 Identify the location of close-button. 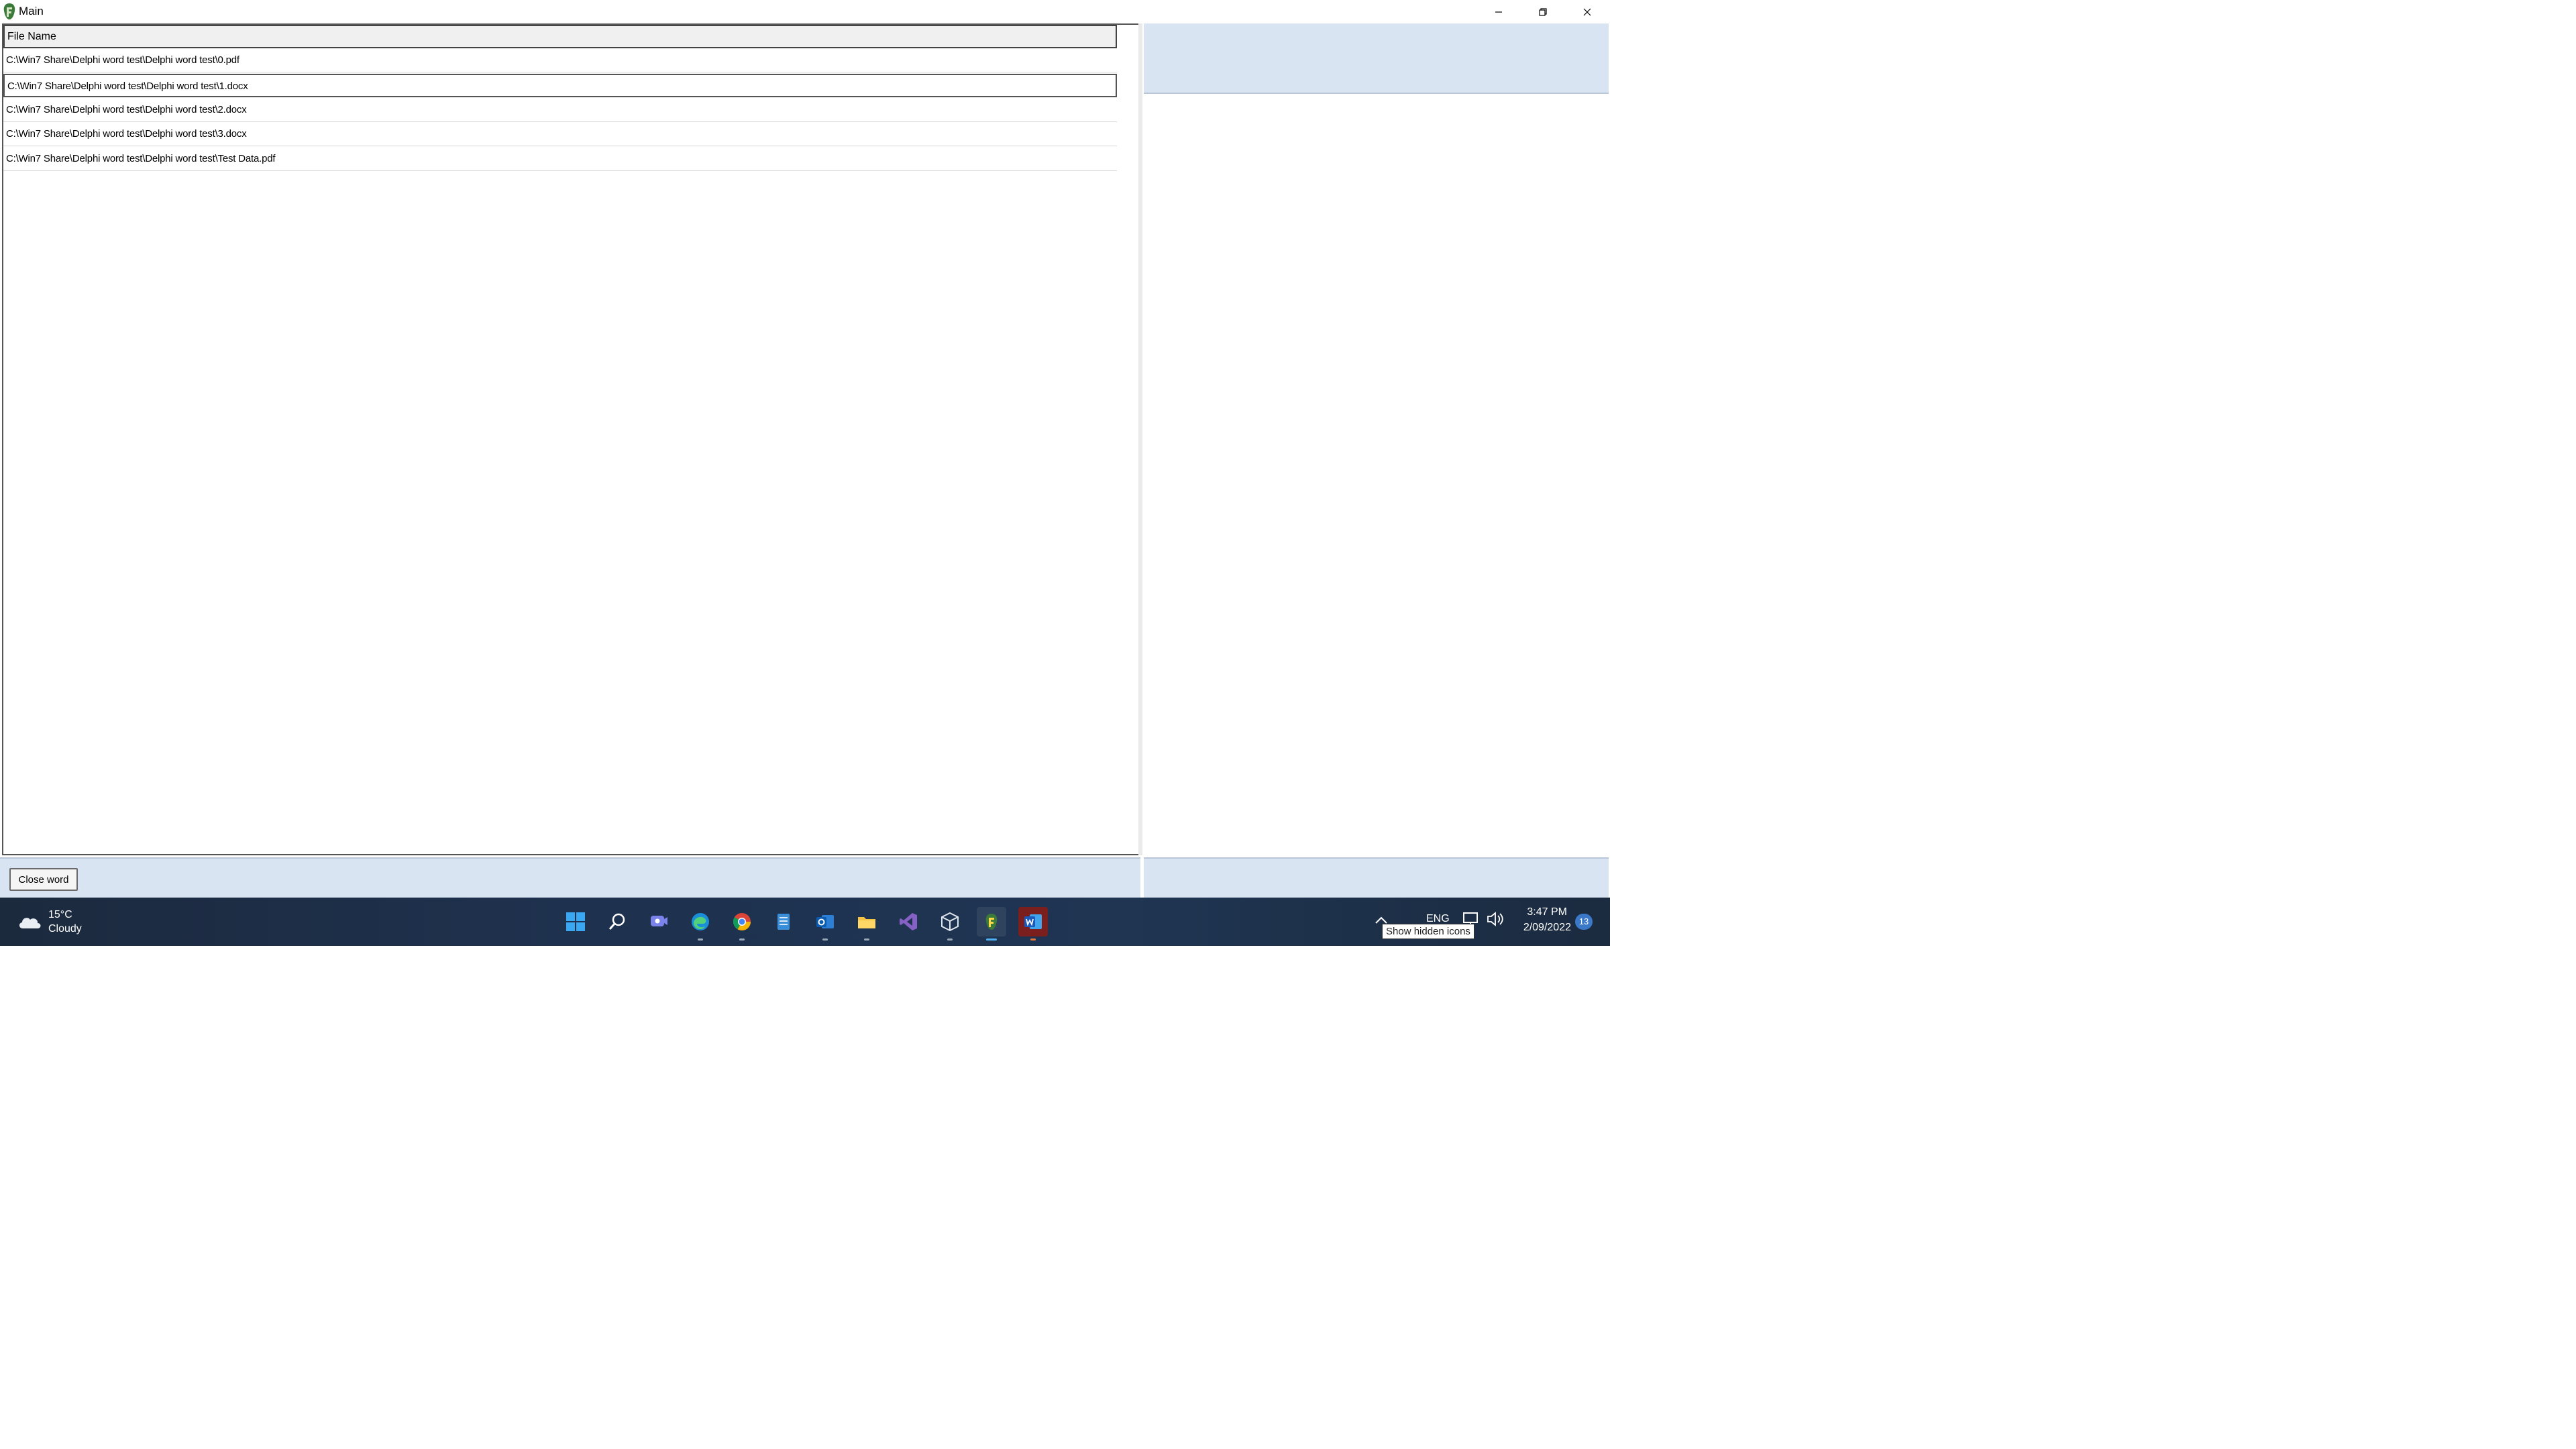
(1587, 11).